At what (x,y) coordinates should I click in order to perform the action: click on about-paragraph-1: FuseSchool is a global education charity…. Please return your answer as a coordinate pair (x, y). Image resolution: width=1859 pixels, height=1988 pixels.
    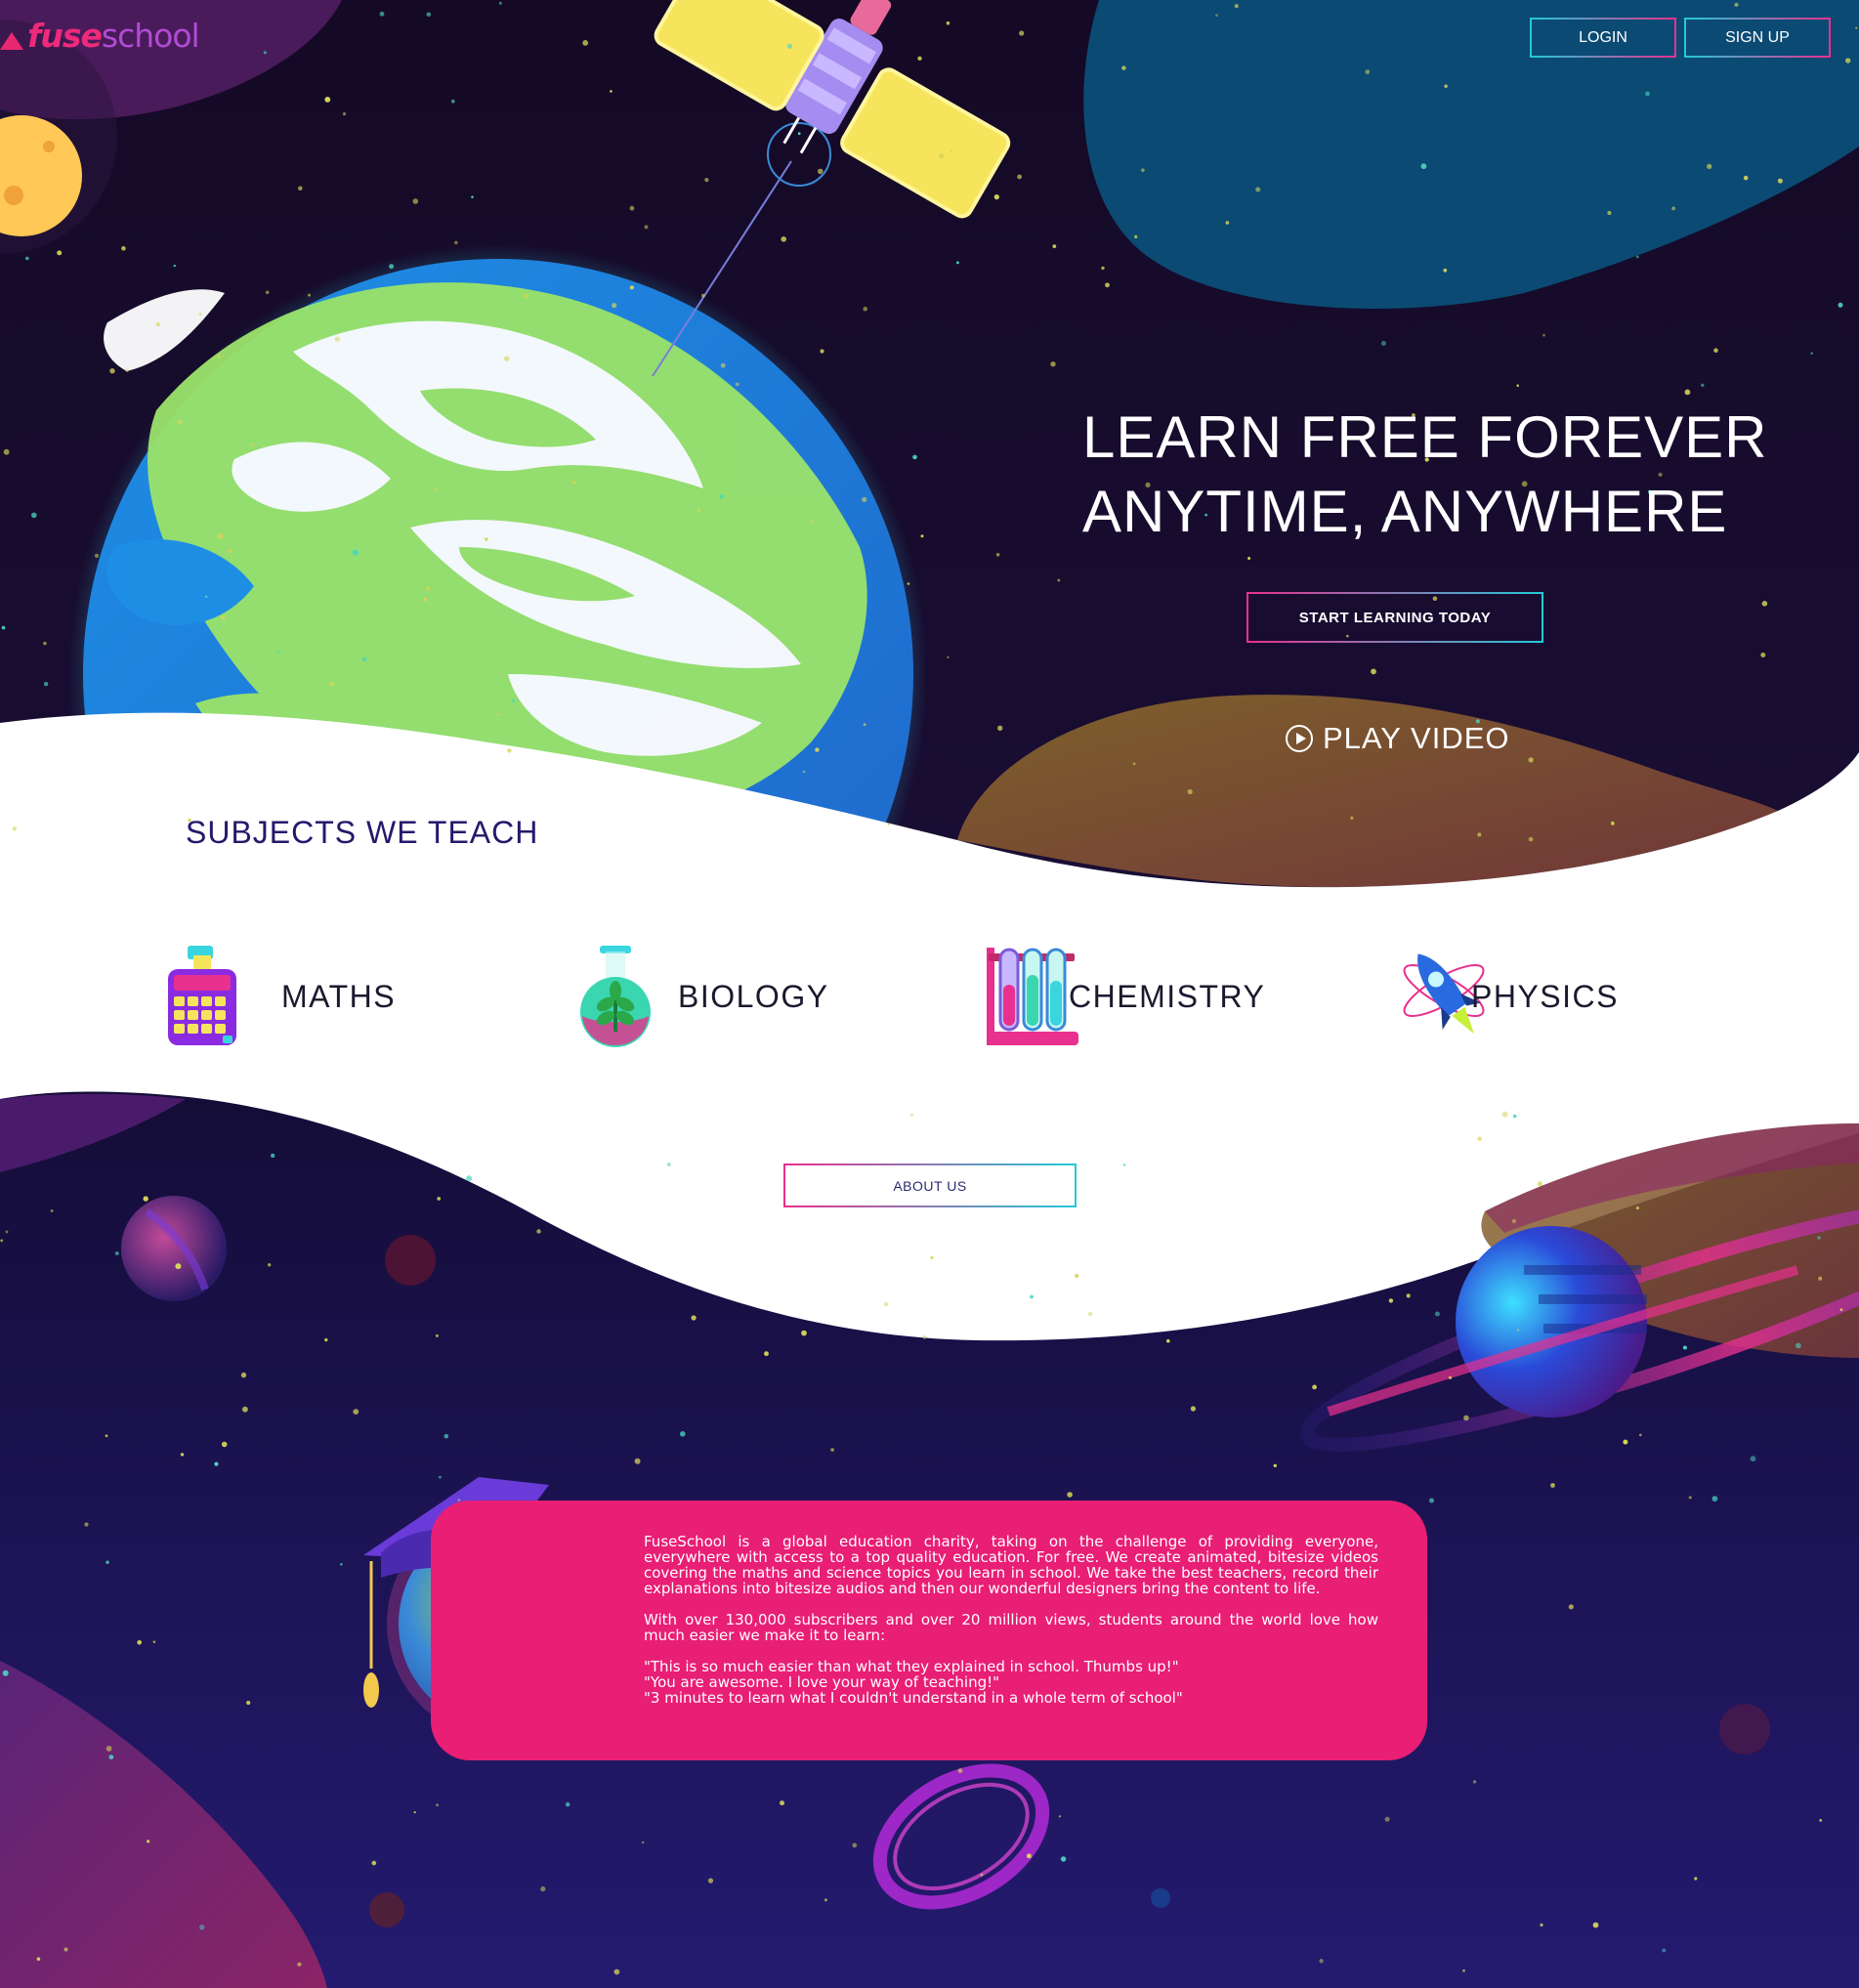
    Looking at the image, I should click on (1011, 1565).